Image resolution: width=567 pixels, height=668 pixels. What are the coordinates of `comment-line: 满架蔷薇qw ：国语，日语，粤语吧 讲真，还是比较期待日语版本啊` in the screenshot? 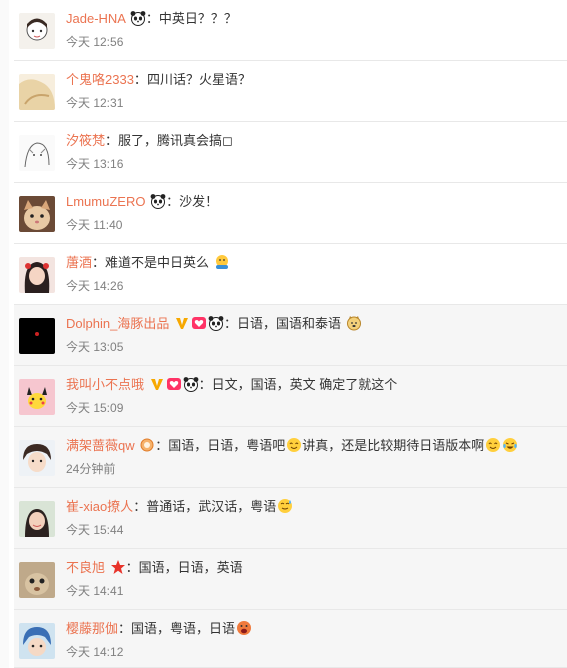 It's located at (292, 446).